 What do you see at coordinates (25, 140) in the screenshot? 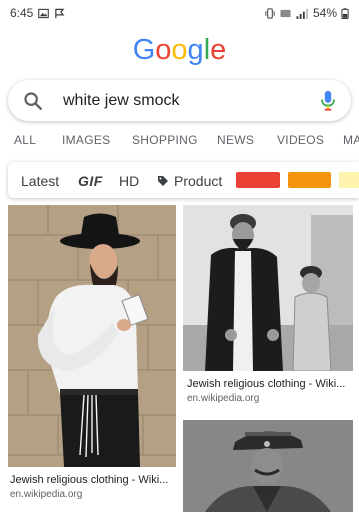
I see `tab-all: ALL` at bounding box center [25, 140].